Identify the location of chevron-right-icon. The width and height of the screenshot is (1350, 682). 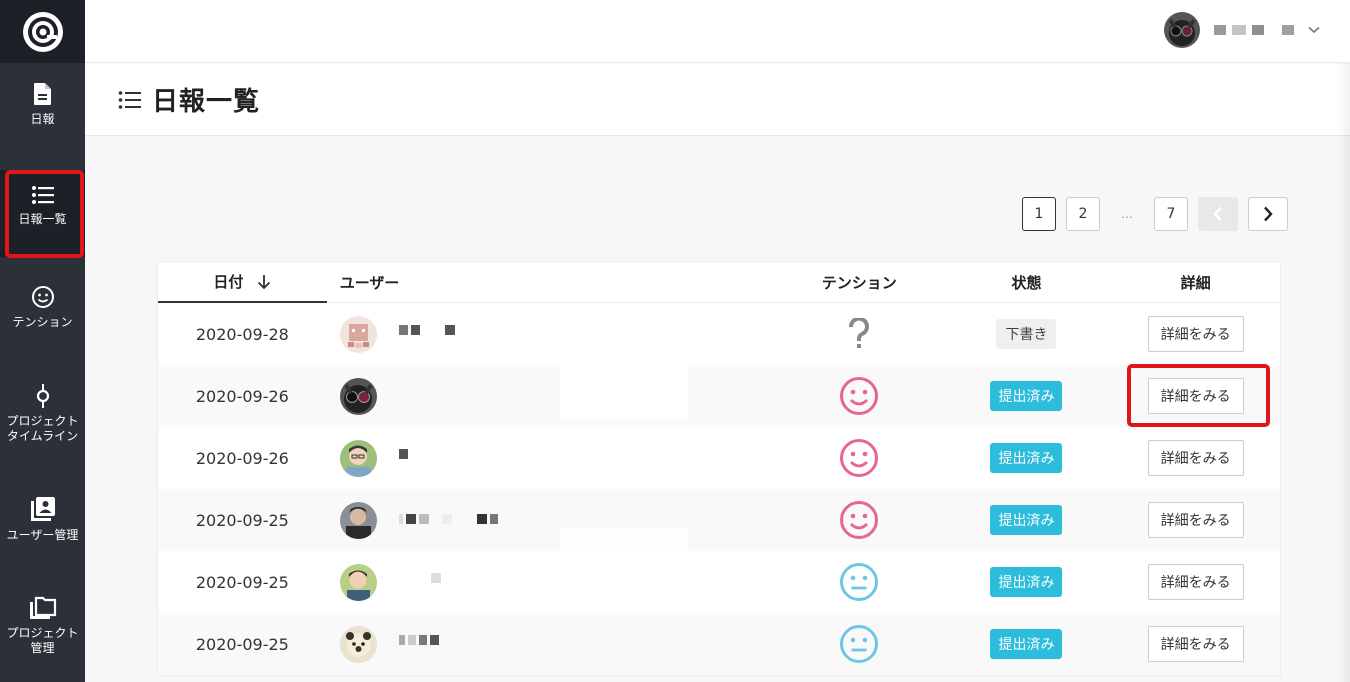
(1268, 214).